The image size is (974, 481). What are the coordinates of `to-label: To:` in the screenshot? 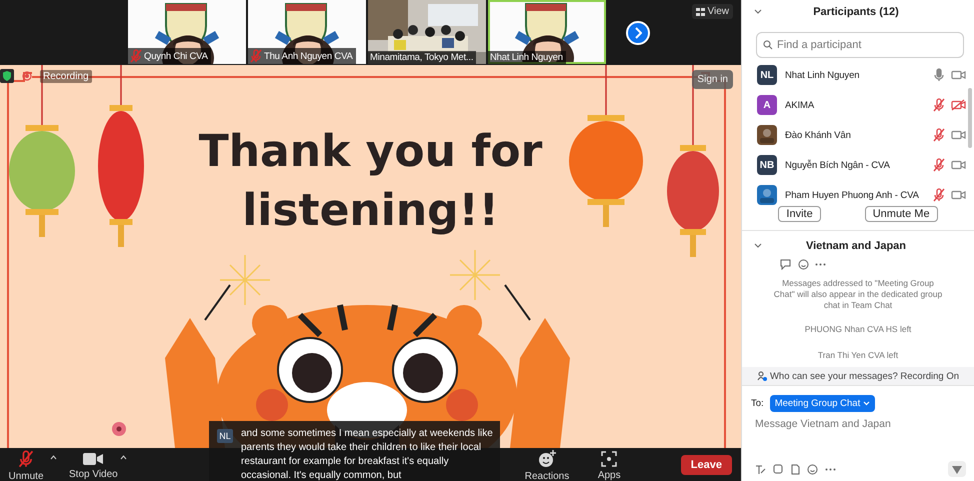 It's located at (757, 403).